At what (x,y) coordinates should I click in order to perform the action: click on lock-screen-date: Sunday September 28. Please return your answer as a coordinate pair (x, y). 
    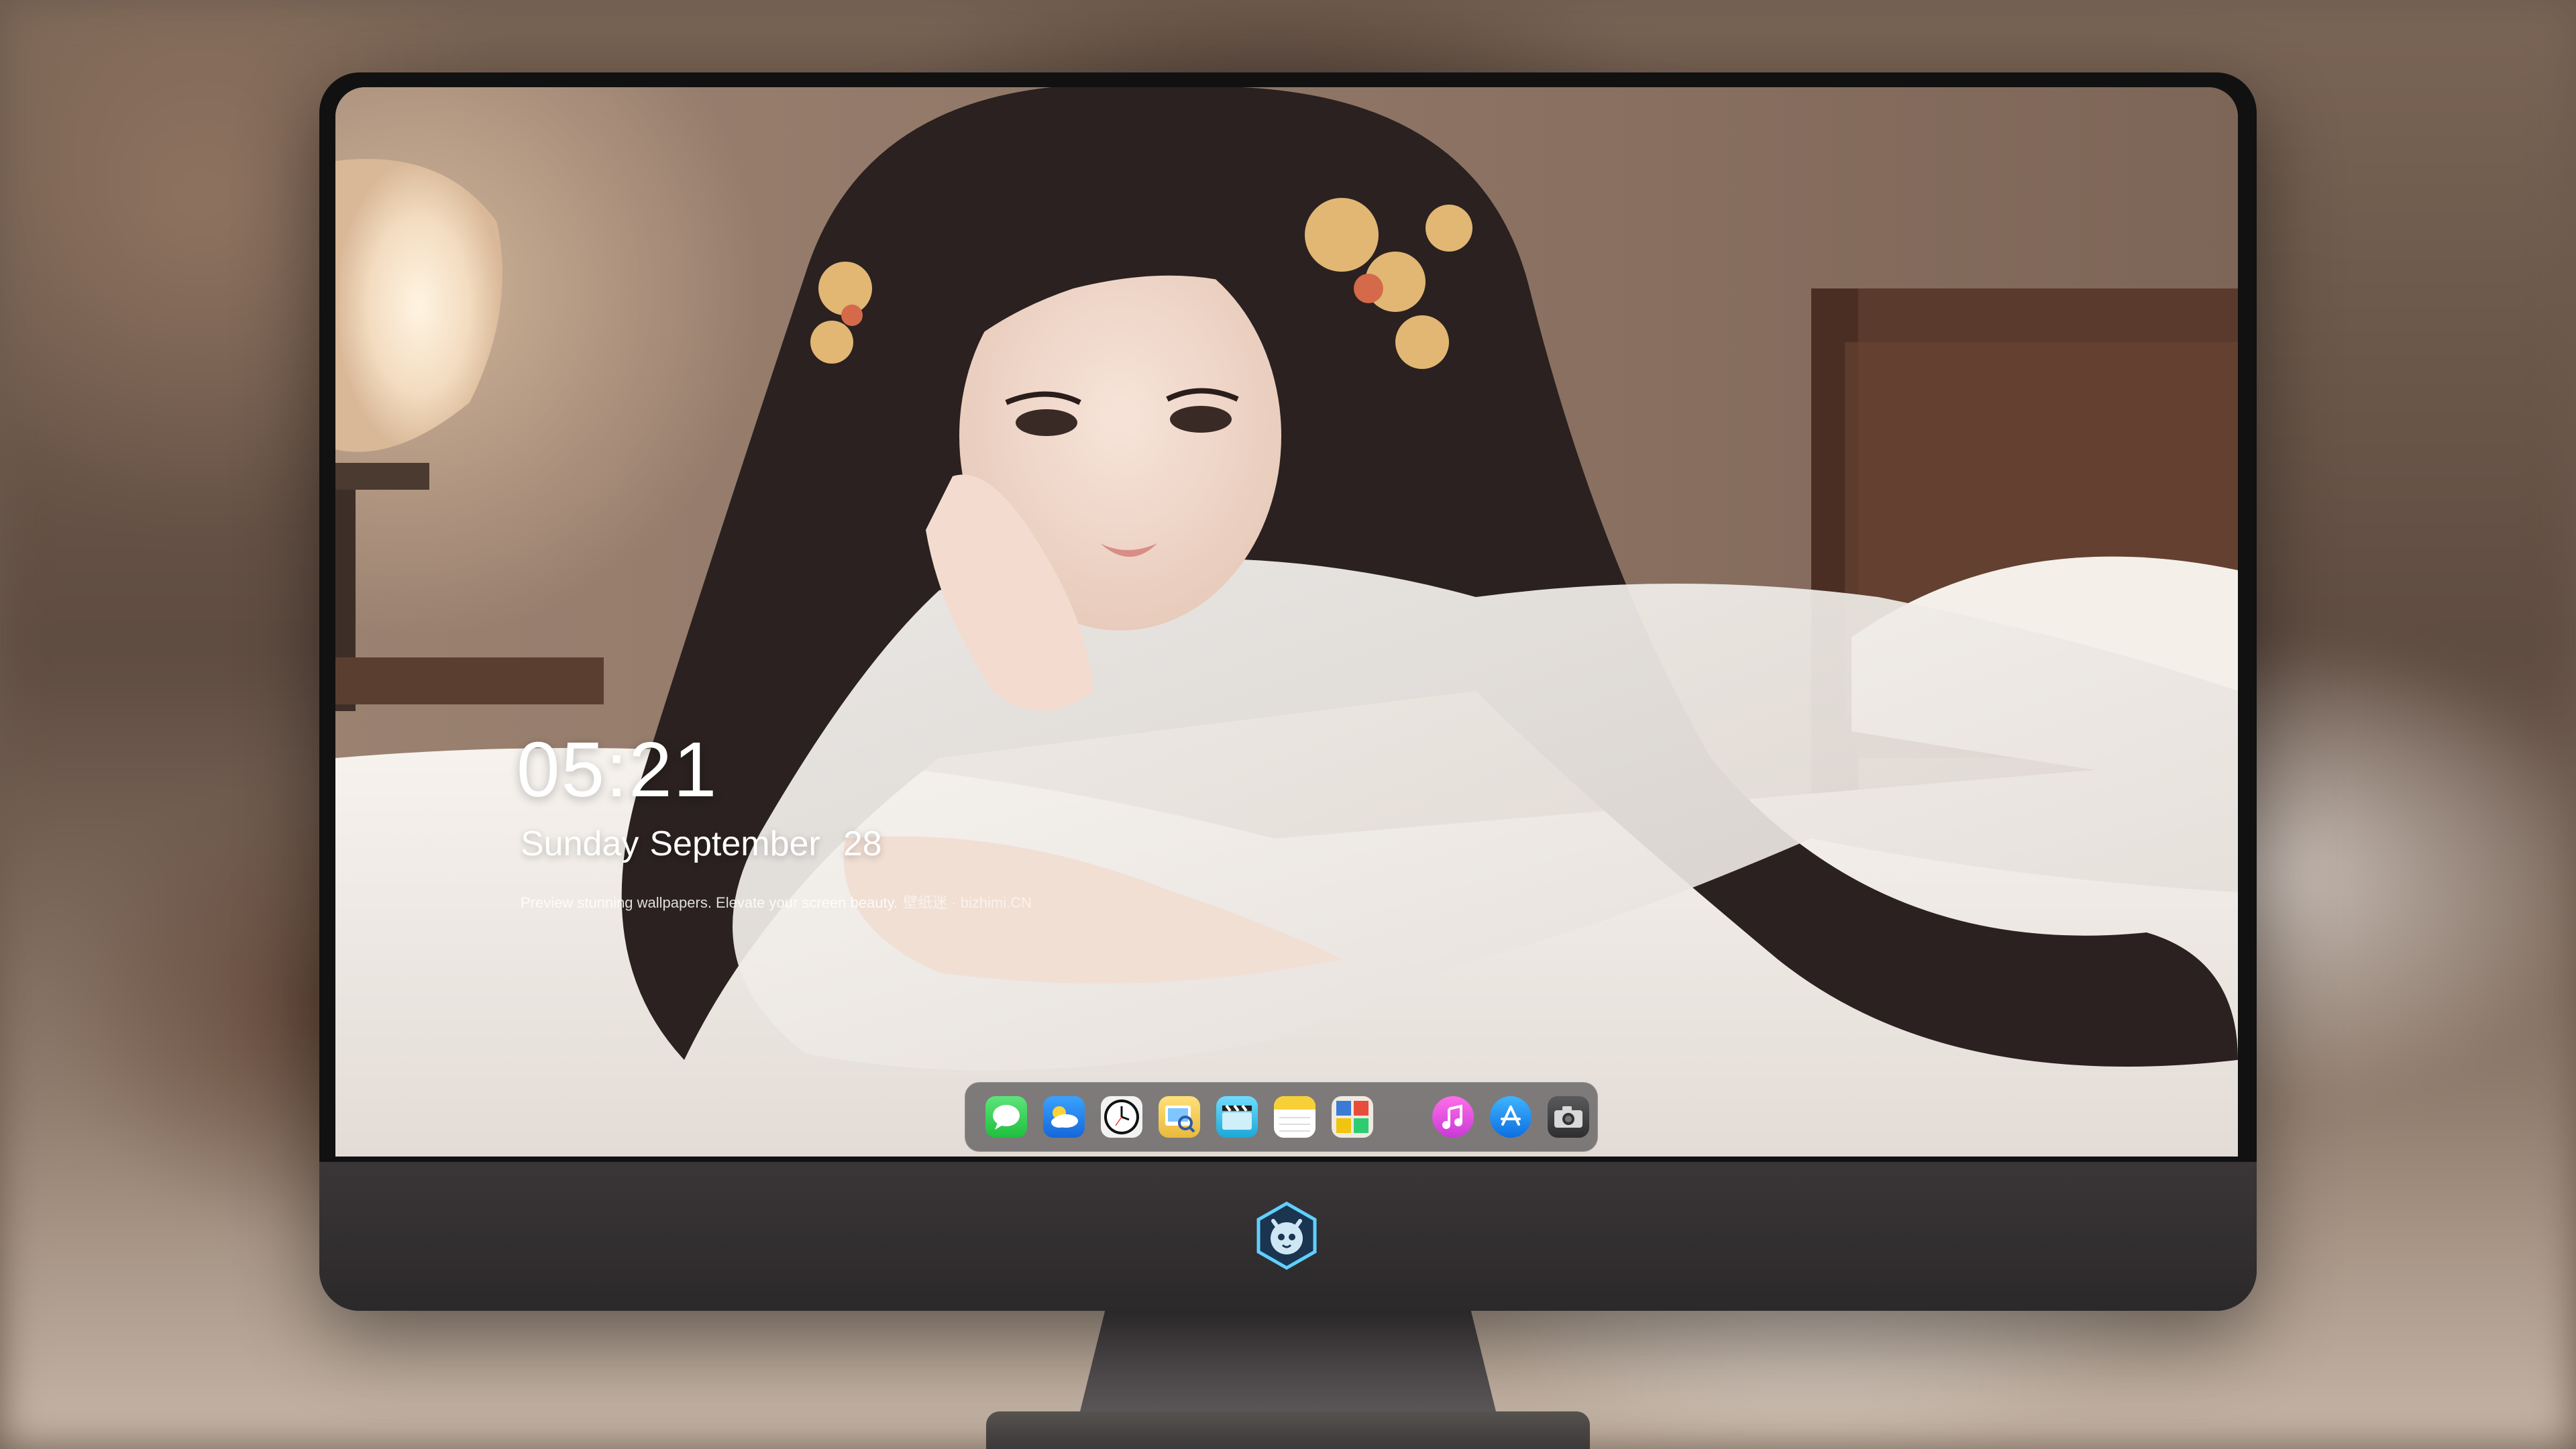
    Looking at the image, I should click on (701, 844).